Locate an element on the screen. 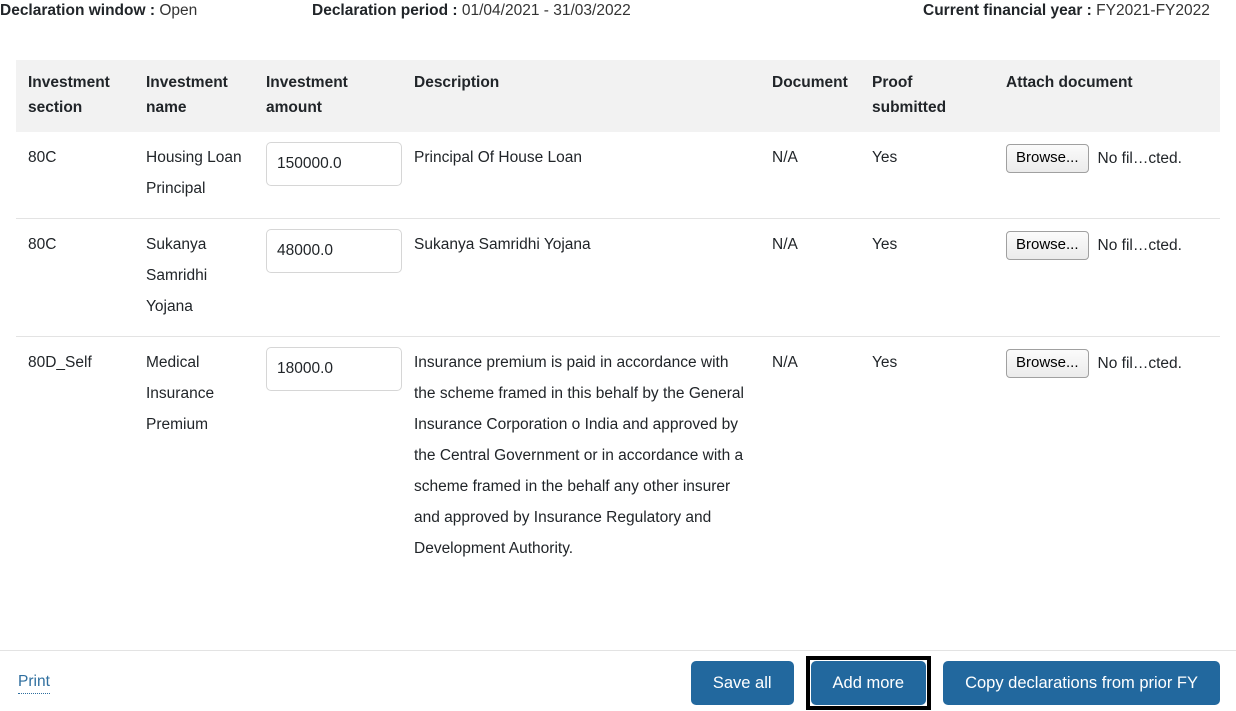  cell-investment-name: Medical Insurance Premium is located at coordinates (194, 457).